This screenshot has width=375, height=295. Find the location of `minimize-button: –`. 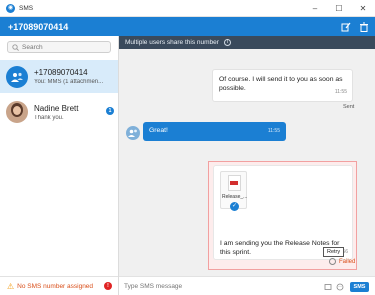

minimize-button: – is located at coordinates (315, 8).